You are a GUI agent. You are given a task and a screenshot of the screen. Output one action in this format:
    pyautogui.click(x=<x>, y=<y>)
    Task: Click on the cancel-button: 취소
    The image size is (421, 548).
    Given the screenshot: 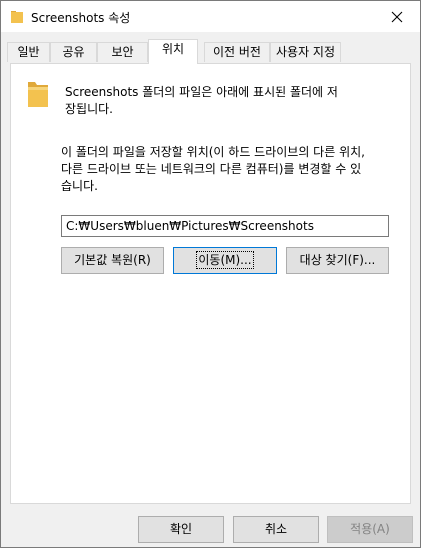 What is the action you would take?
    pyautogui.click(x=276, y=529)
    